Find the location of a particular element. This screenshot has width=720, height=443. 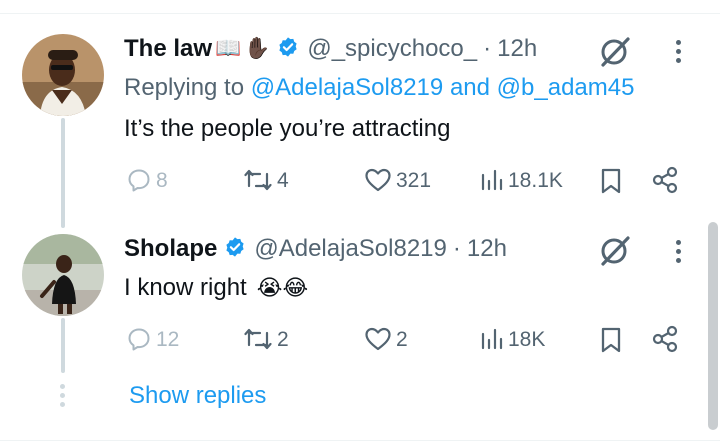

tweet-text-content: I know right is located at coordinates (185, 287).